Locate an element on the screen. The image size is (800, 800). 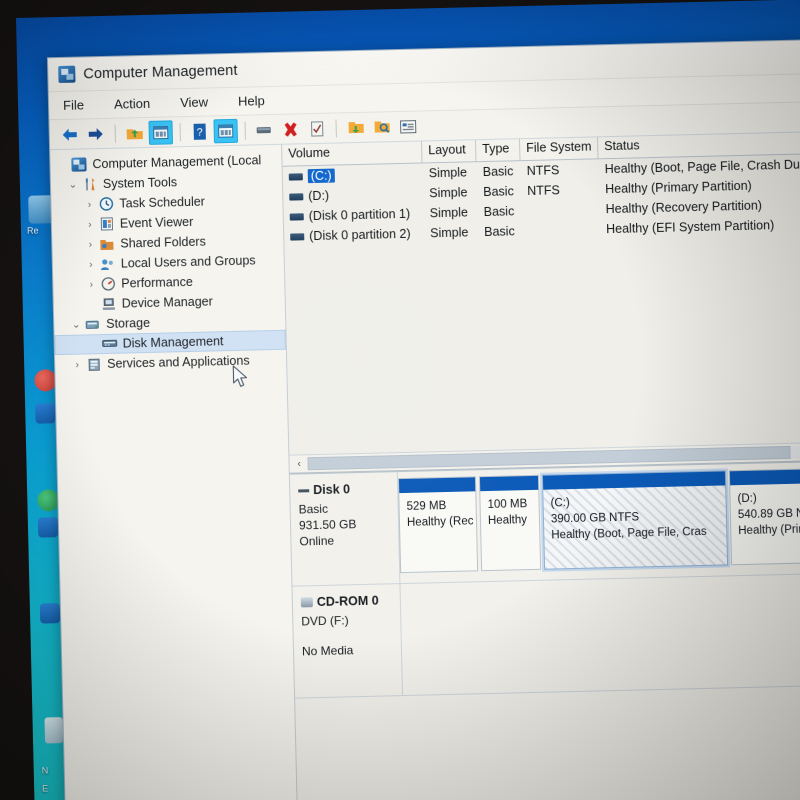
export-list-icon is located at coordinates (355, 127).